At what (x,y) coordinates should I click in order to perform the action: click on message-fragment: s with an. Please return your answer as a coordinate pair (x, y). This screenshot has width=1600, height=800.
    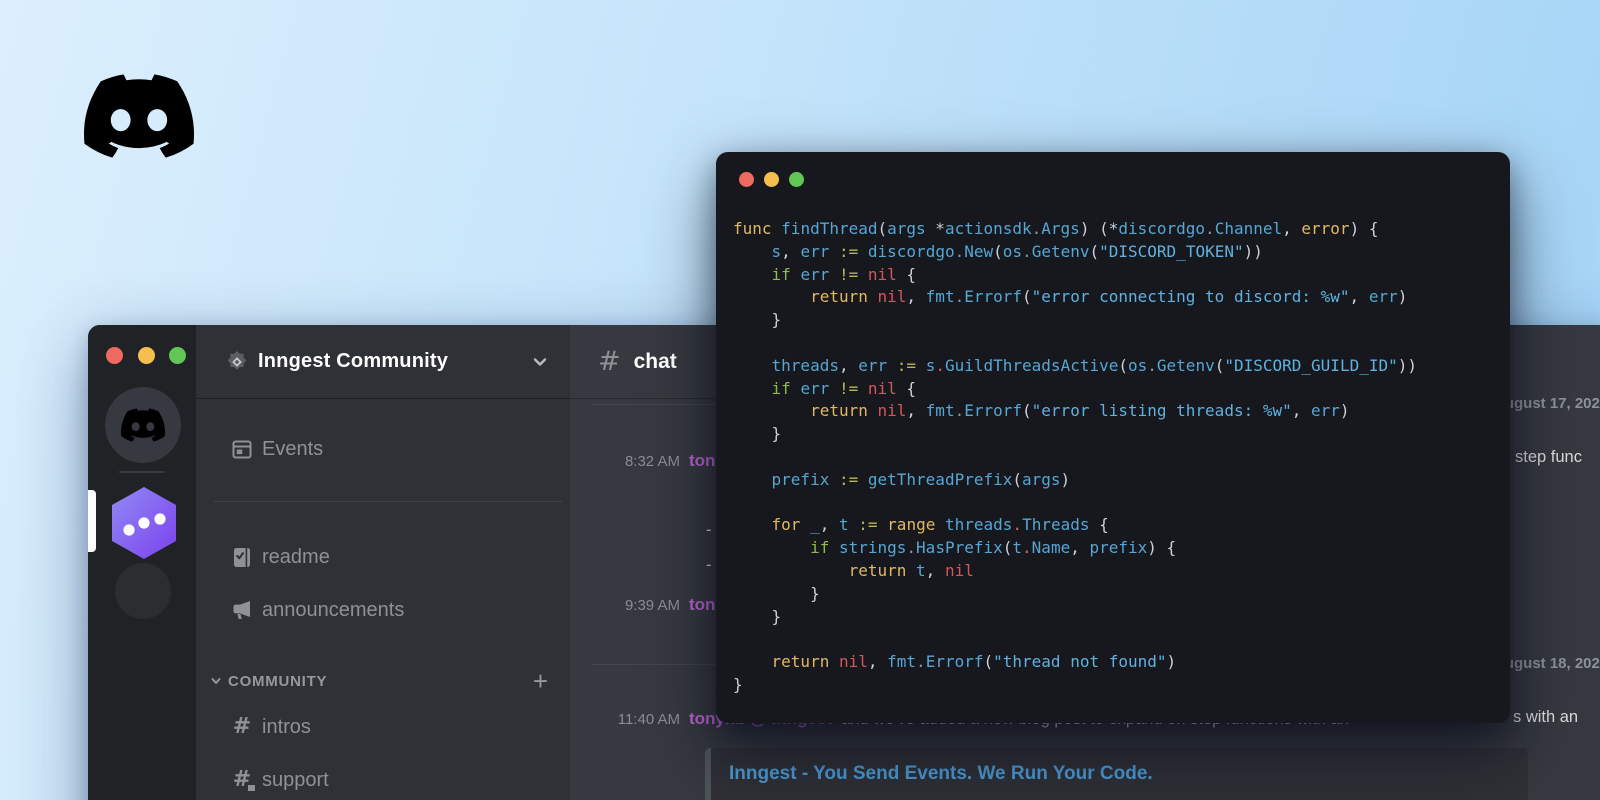
    Looking at the image, I should click on (1546, 717).